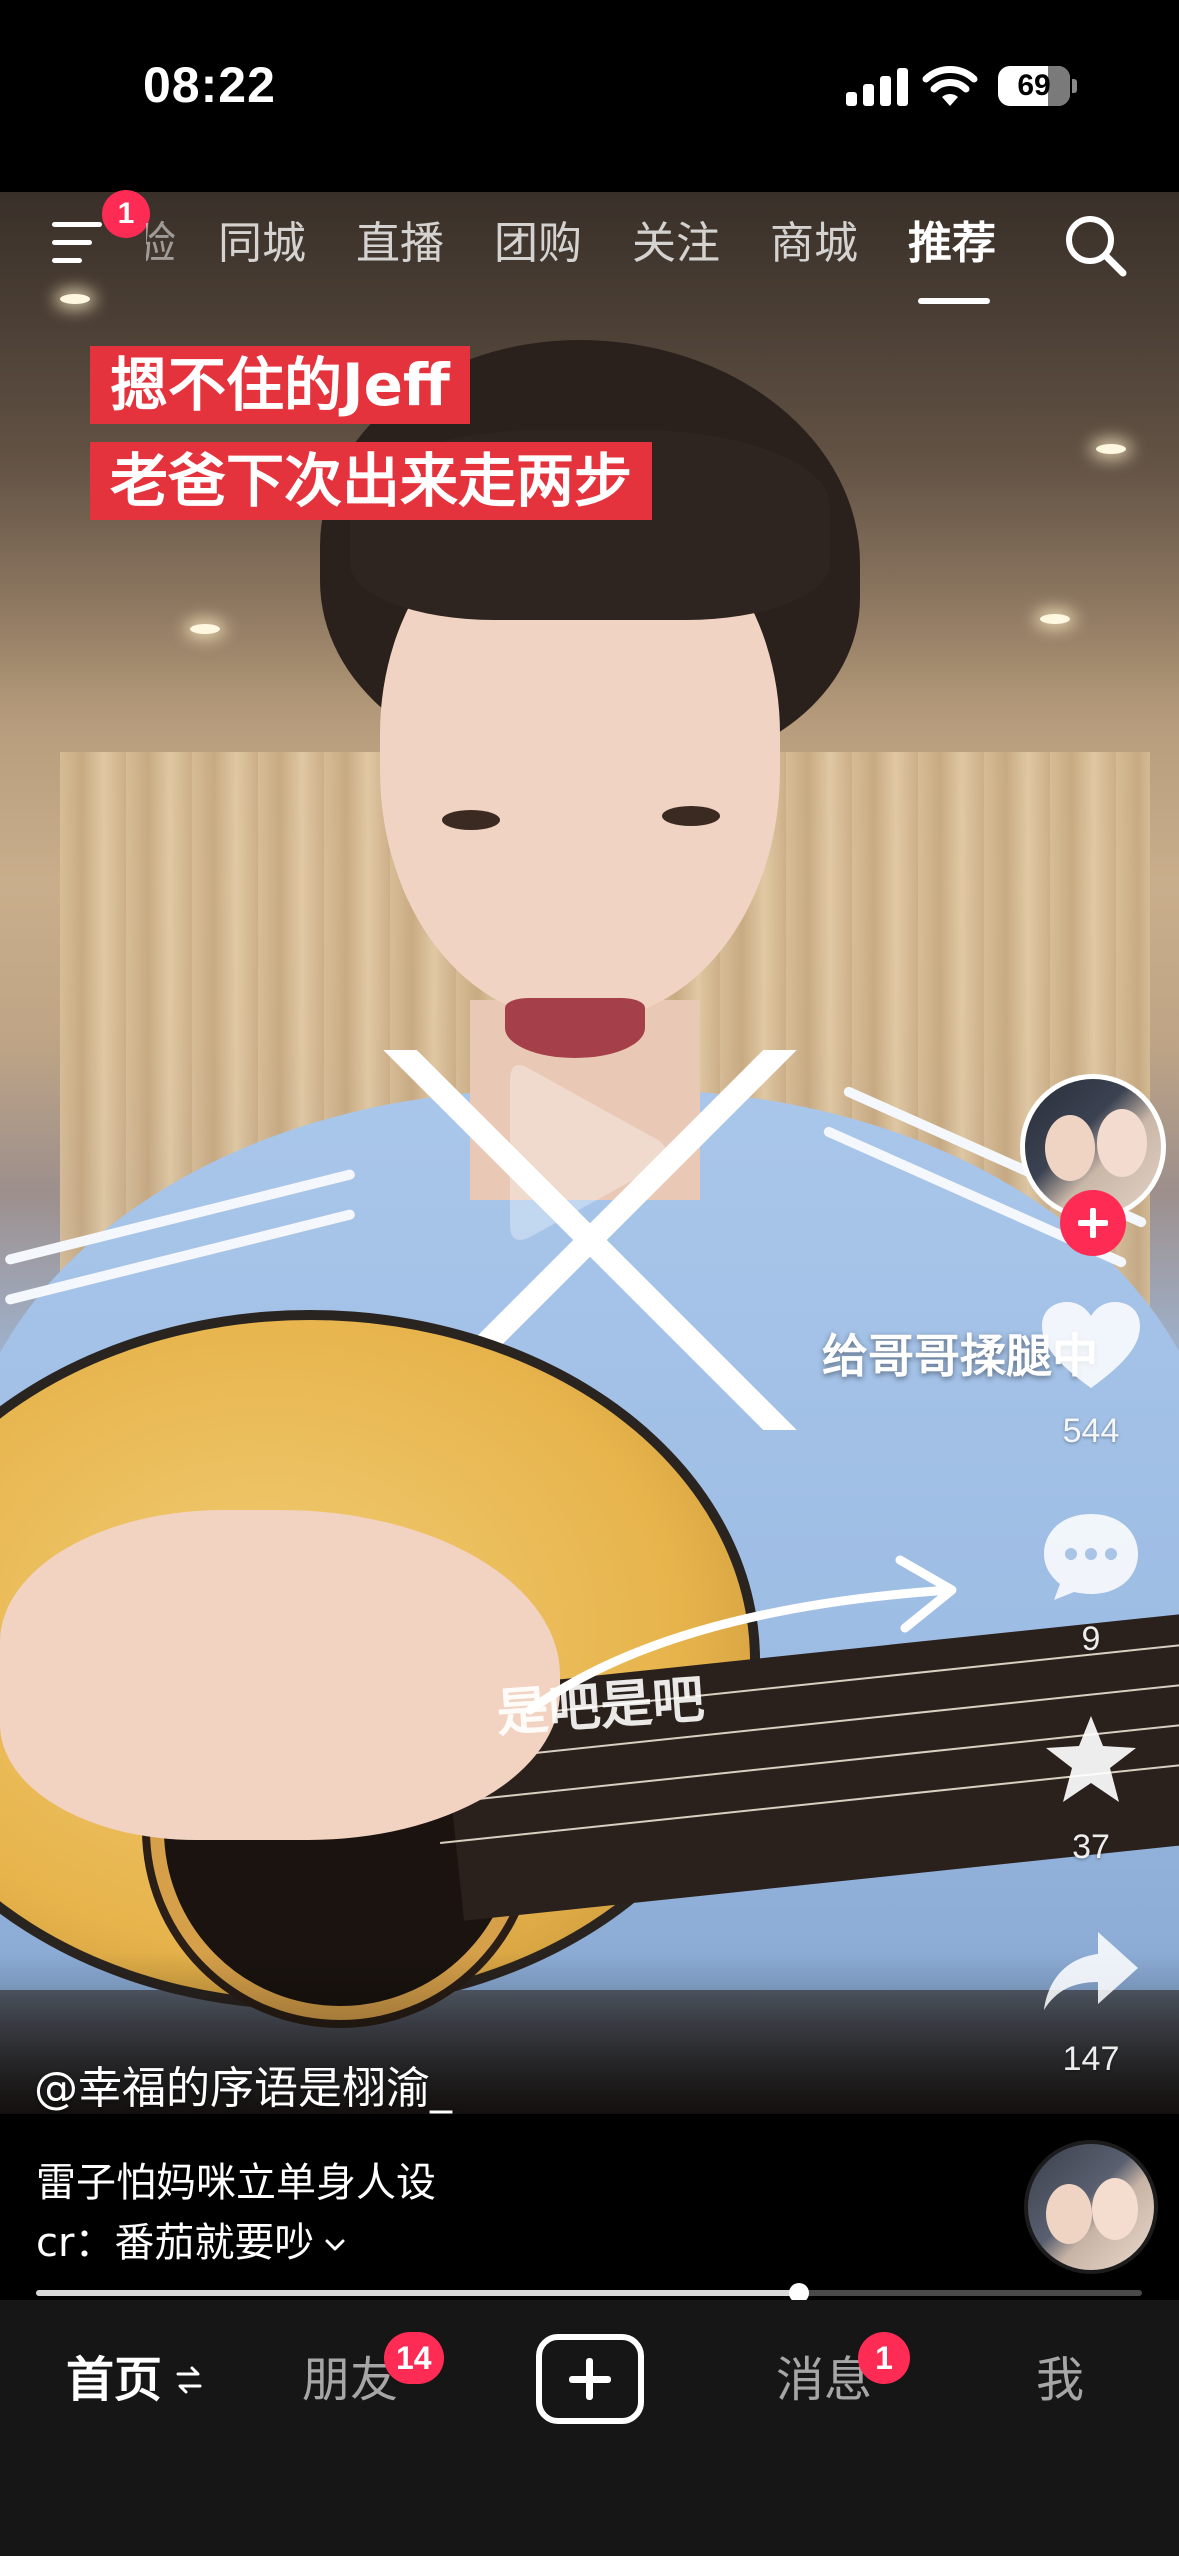 Image resolution: width=1179 pixels, height=2556 pixels. What do you see at coordinates (590, 2379) in the screenshot?
I see `create-post-button` at bounding box center [590, 2379].